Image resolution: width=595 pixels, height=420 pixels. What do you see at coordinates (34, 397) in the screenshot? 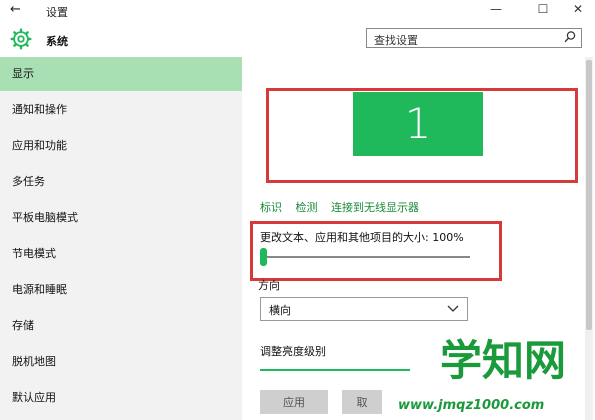
I see `sidebar-item-label: 默认应用` at bounding box center [34, 397].